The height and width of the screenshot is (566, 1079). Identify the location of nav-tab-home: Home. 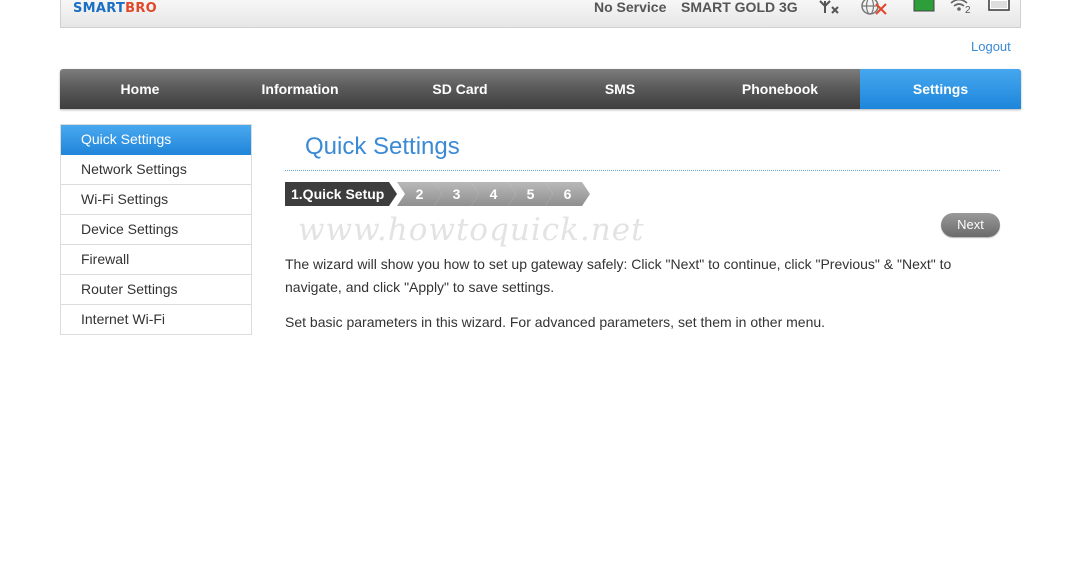
(140, 89).